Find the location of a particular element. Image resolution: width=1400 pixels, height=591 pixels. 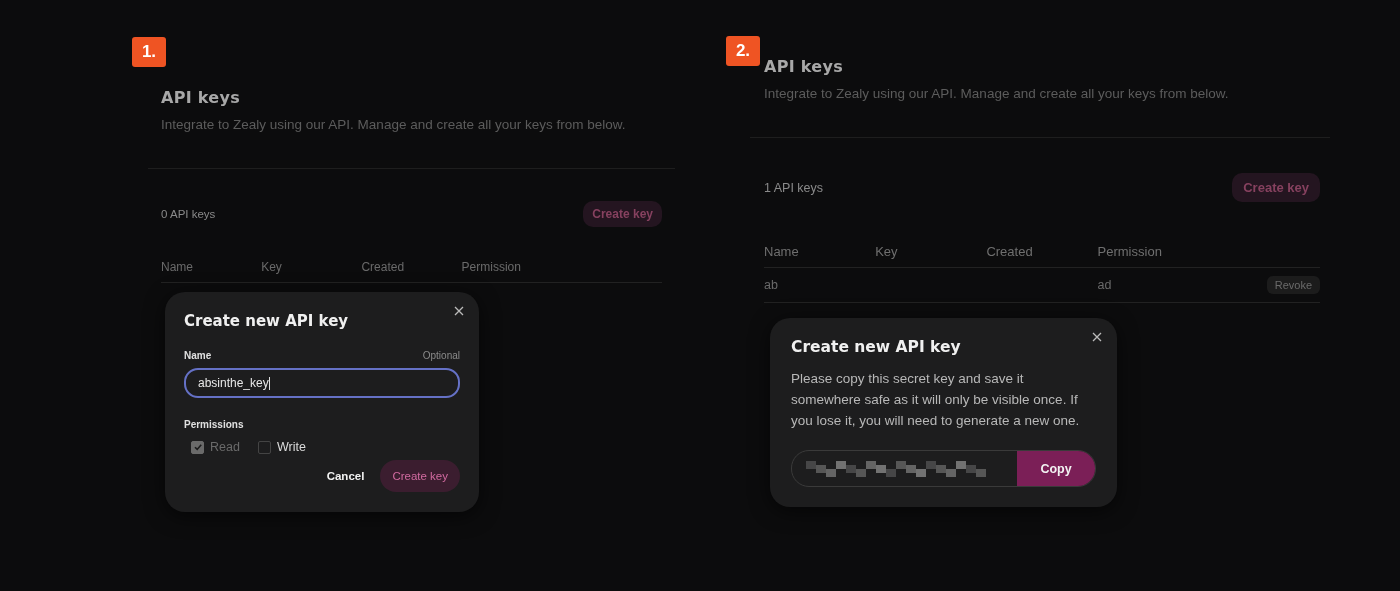

key-count: 0 API keys is located at coordinates (188, 214).